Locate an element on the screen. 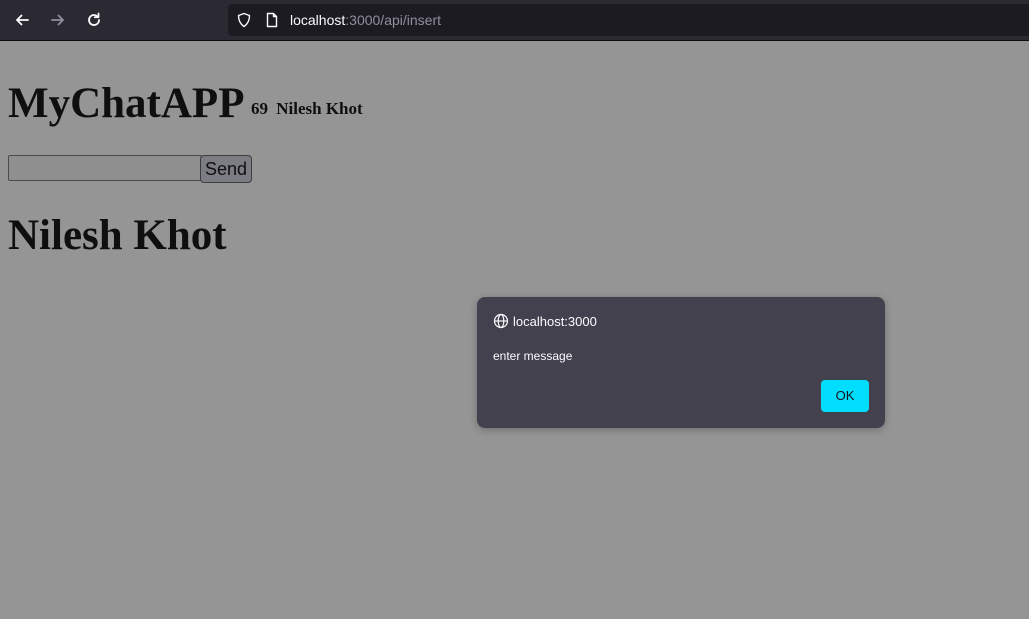 The height and width of the screenshot is (619, 1029). dialog-header: localhost:3000 is located at coordinates (545, 321).